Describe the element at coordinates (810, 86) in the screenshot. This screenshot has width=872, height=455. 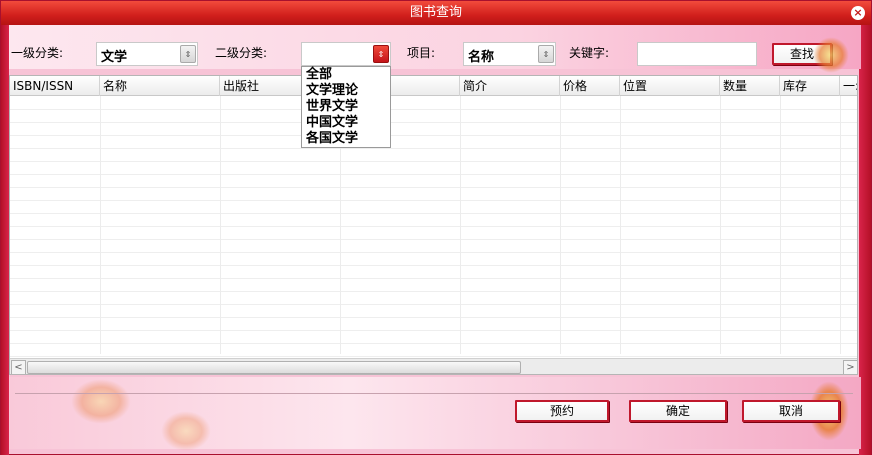
I see `column-header: 库存` at that location.